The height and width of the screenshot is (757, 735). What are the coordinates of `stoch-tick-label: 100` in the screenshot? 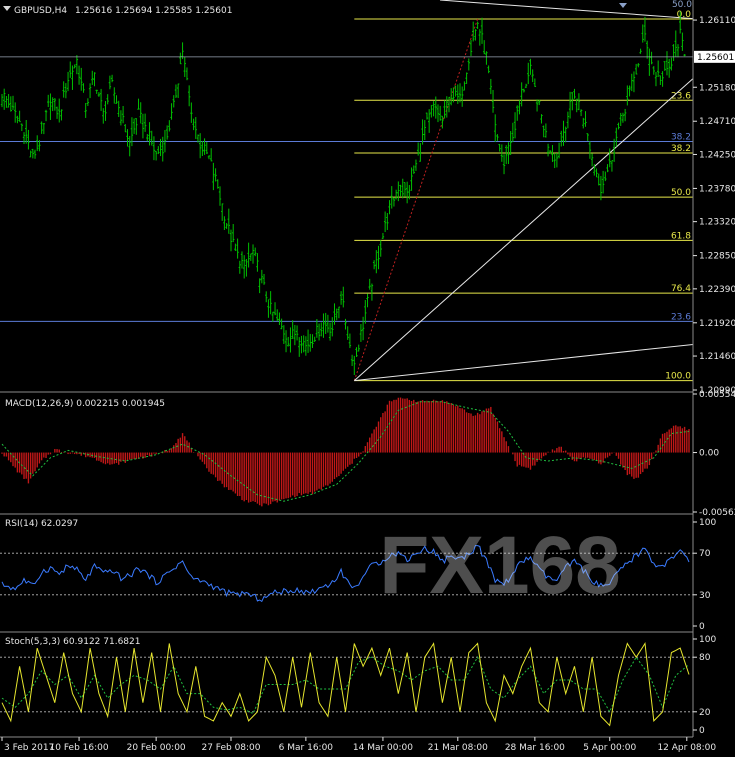 It's located at (707, 640).